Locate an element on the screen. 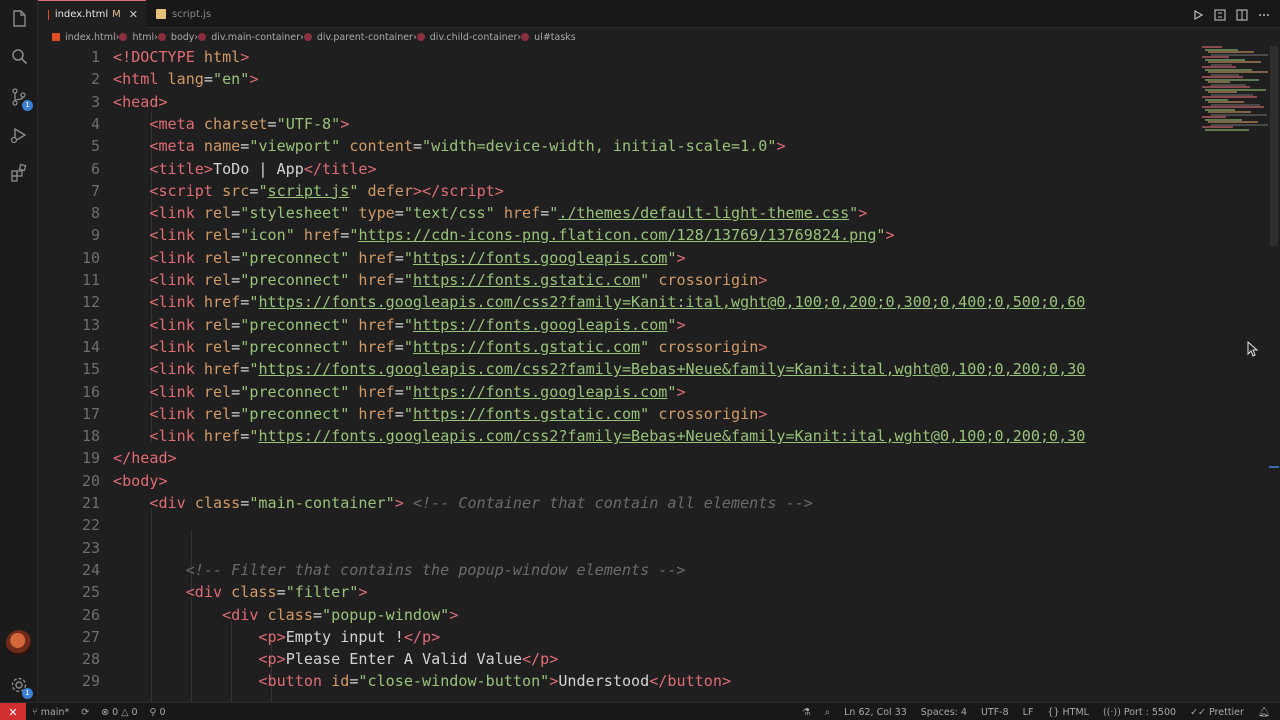 The width and height of the screenshot is (1280, 720). breadcrumb-item: div.main-container is located at coordinates (249, 37).